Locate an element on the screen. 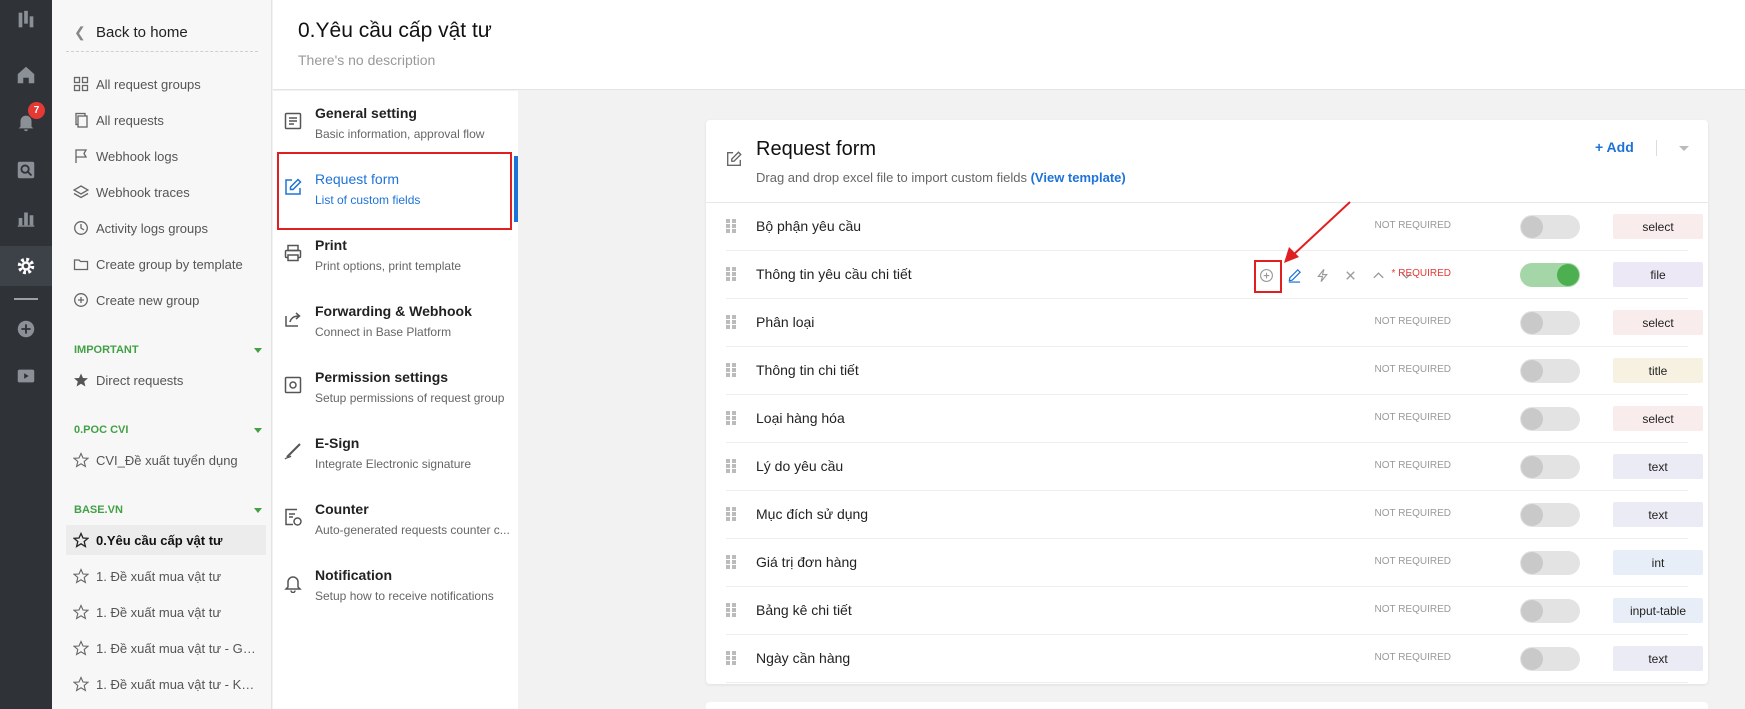 This screenshot has height=709, width=1745. nav-item-label: Webhook logs is located at coordinates (137, 156).